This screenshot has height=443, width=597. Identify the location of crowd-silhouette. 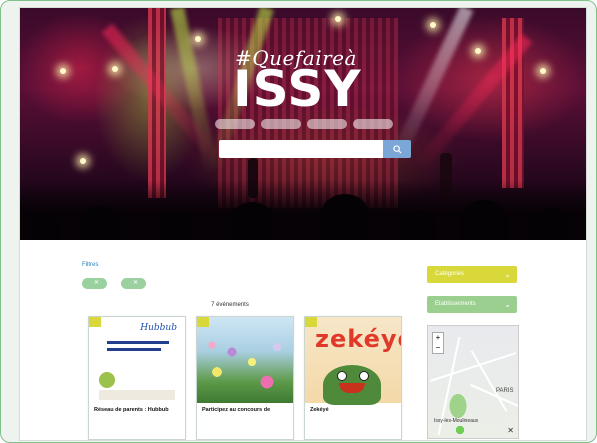
(303, 210).